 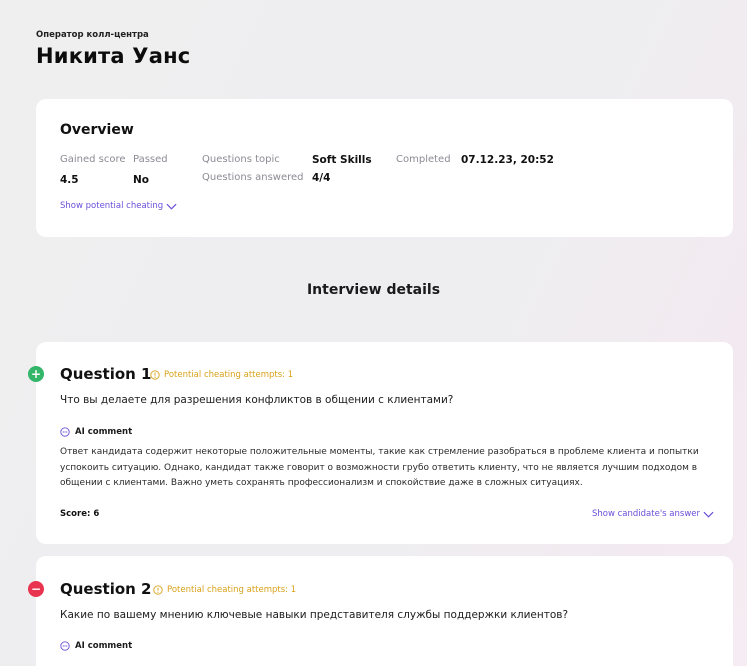 I want to click on overview-title: Overview, so click(x=97, y=130).